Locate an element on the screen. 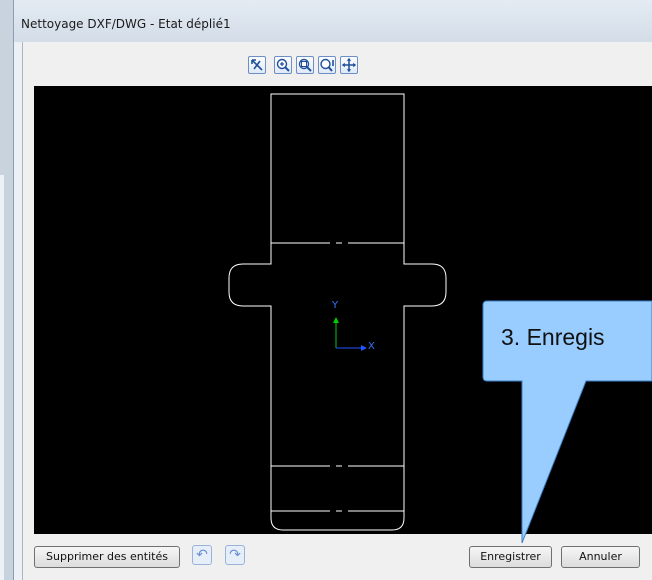 This screenshot has height=580, width=652. cancel-button: Annuler is located at coordinates (600, 557).